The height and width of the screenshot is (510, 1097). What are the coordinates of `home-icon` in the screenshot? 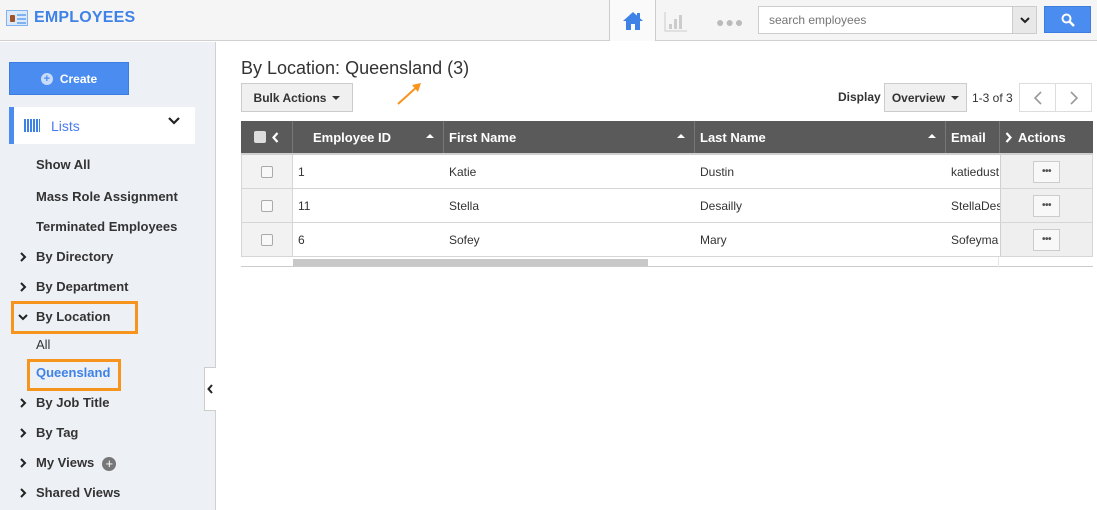 It's located at (632, 20).